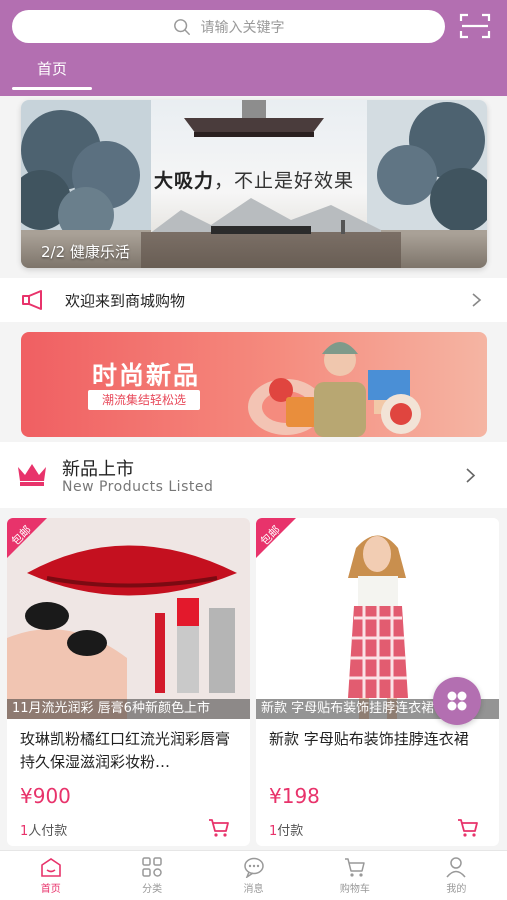 This screenshot has height=900, width=507. What do you see at coordinates (45, 796) in the screenshot?
I see `product-price: ¥900` at bounding box center [45, 796].